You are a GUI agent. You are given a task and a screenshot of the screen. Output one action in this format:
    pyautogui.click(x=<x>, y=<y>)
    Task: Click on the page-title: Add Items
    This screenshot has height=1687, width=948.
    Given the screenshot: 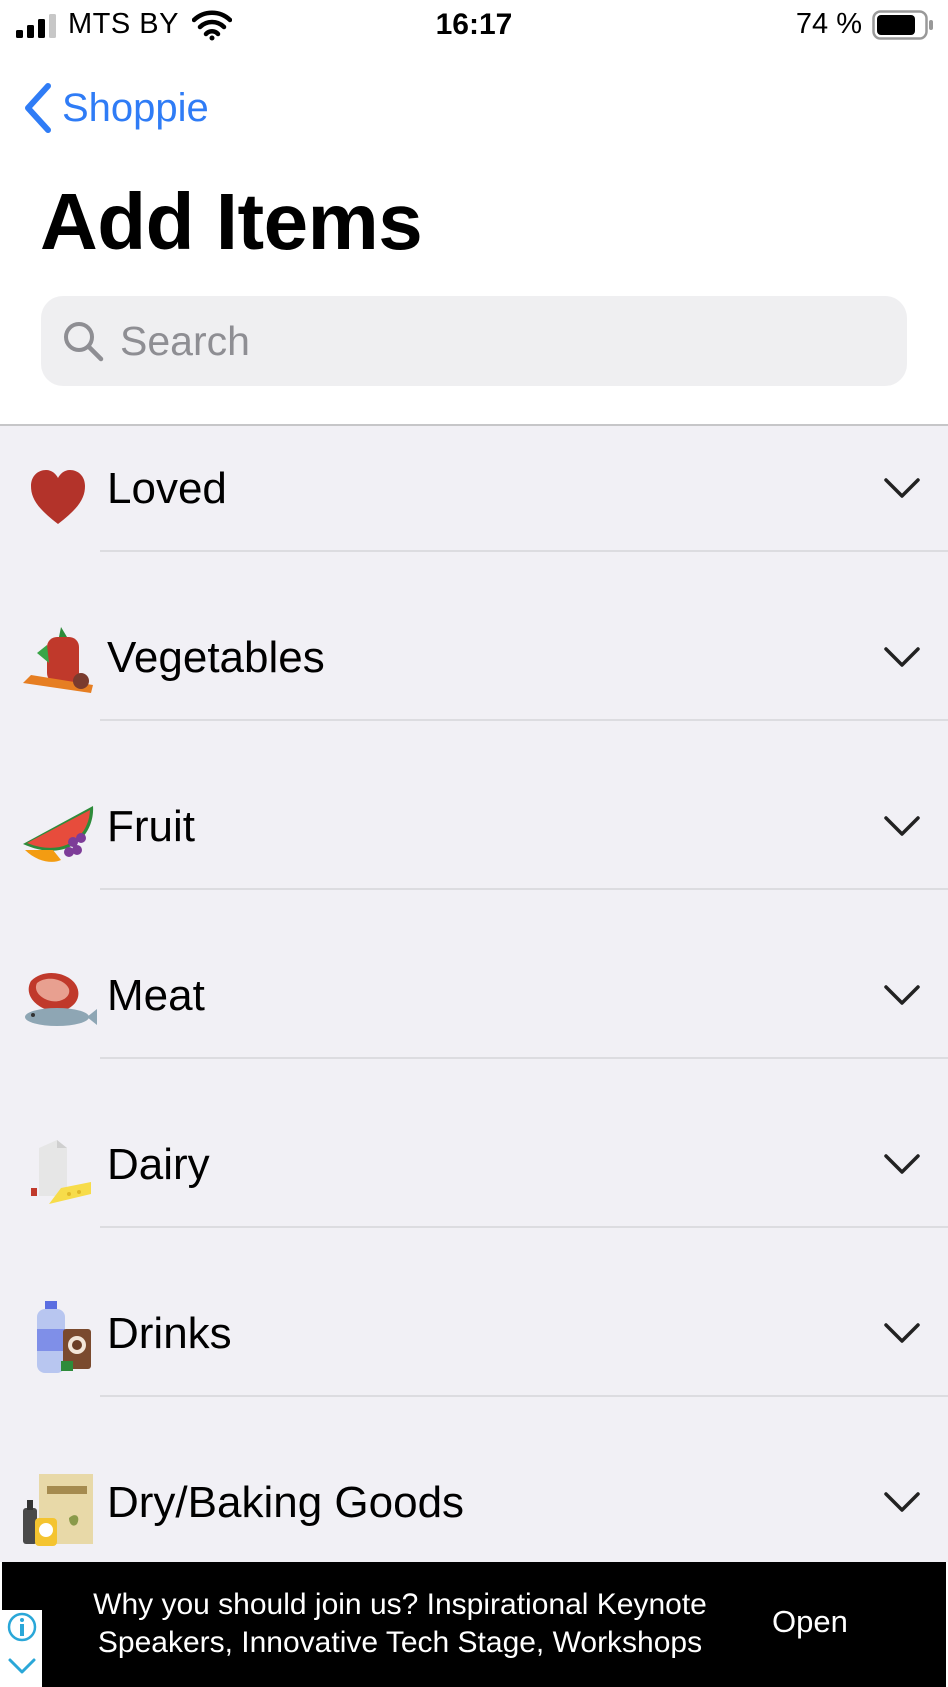 What is the action you would take?
    pyautogui.click(x=231, y=221)
    